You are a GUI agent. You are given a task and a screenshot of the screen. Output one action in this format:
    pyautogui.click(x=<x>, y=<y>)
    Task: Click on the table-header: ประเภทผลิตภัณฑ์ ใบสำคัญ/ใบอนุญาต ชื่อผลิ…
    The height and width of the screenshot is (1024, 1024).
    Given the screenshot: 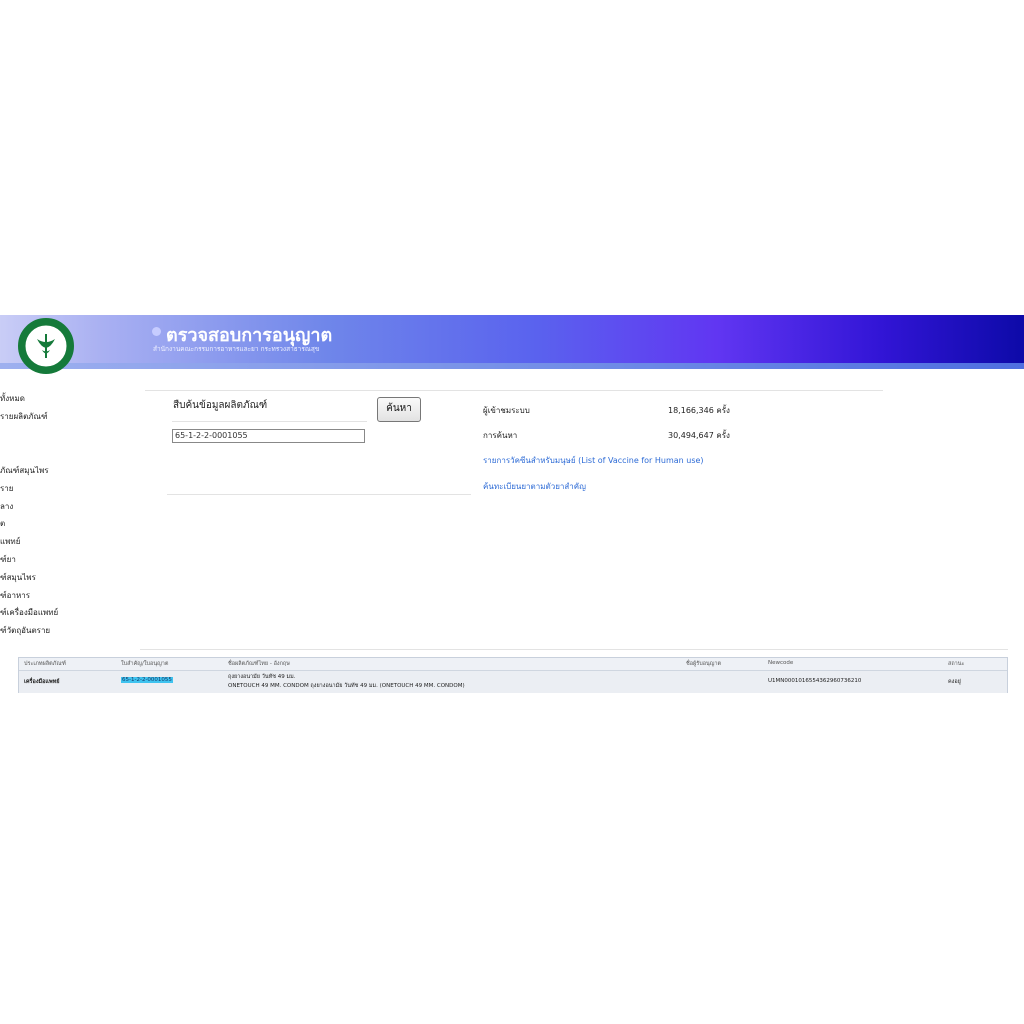 What is the action you would take?
    pyautogui.click(x=513, y=664)
    